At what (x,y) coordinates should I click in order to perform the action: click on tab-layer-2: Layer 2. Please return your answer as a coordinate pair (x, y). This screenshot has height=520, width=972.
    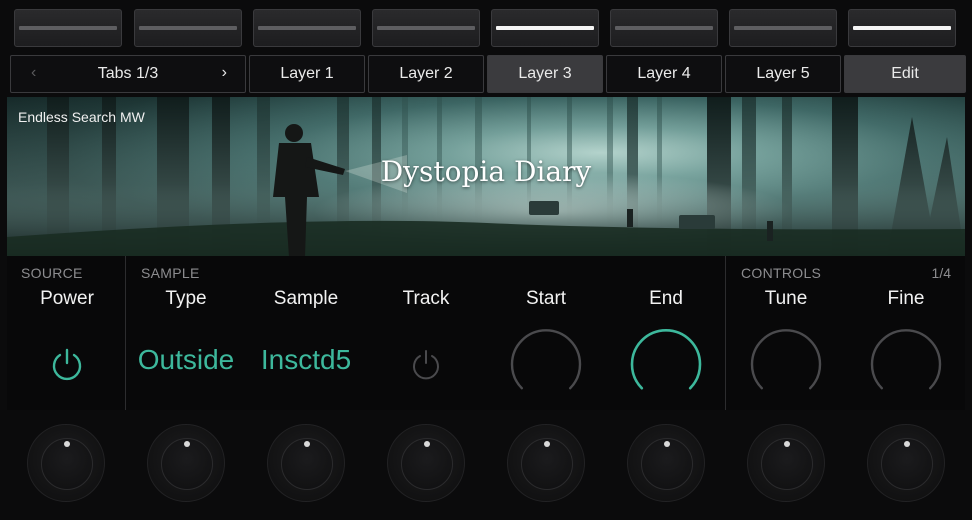
    Looking at the image, I should click on (426, 74).